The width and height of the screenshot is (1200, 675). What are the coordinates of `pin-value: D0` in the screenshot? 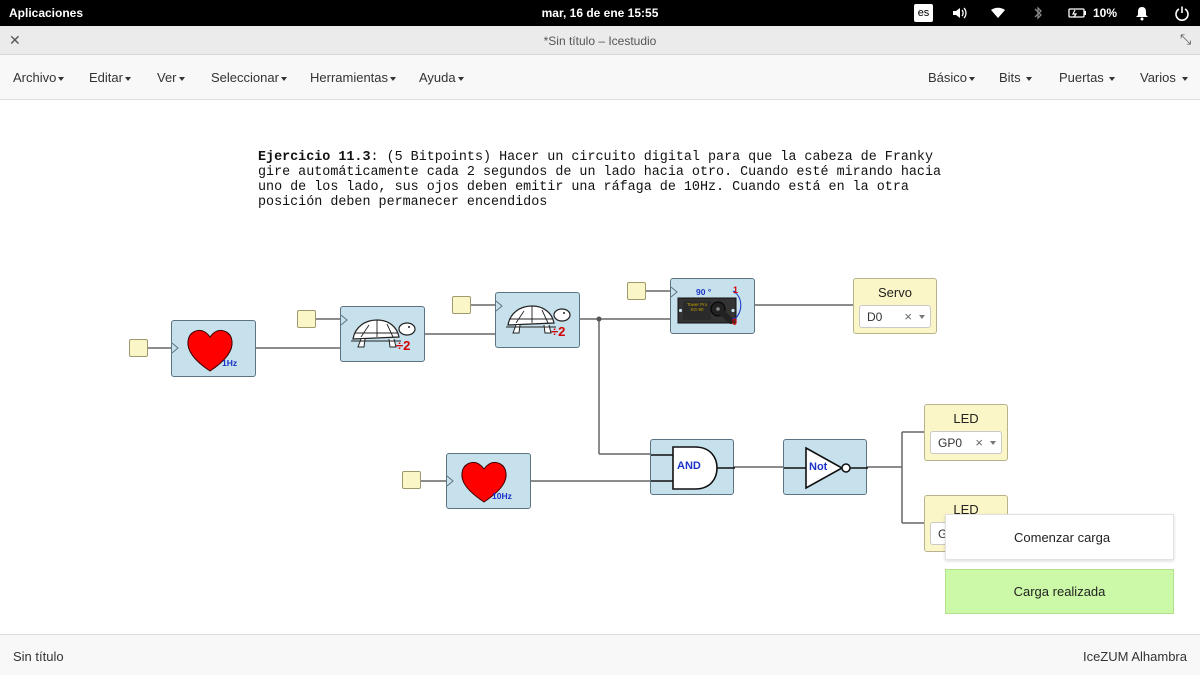 It's located at (875, 317).